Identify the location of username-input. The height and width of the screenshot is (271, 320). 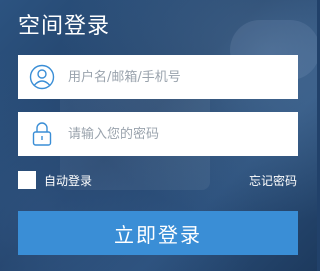
(177, 77).